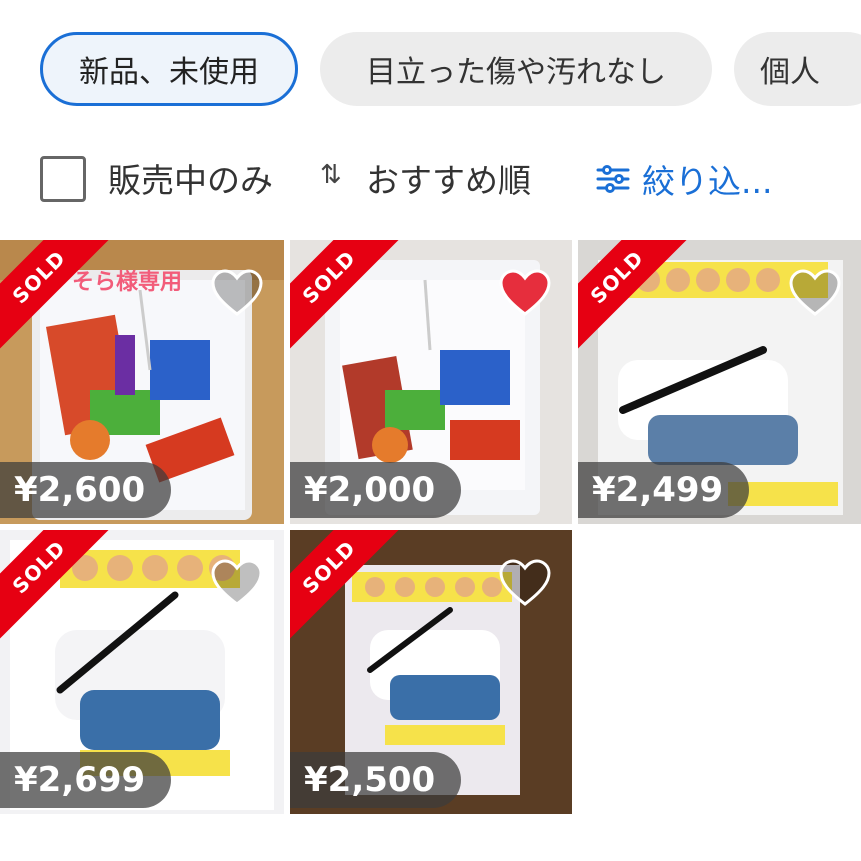  What do you see at coordinates (790, 72) in the screenshot?
I see `chip-label: 個人` at bounding box center [790, 72].